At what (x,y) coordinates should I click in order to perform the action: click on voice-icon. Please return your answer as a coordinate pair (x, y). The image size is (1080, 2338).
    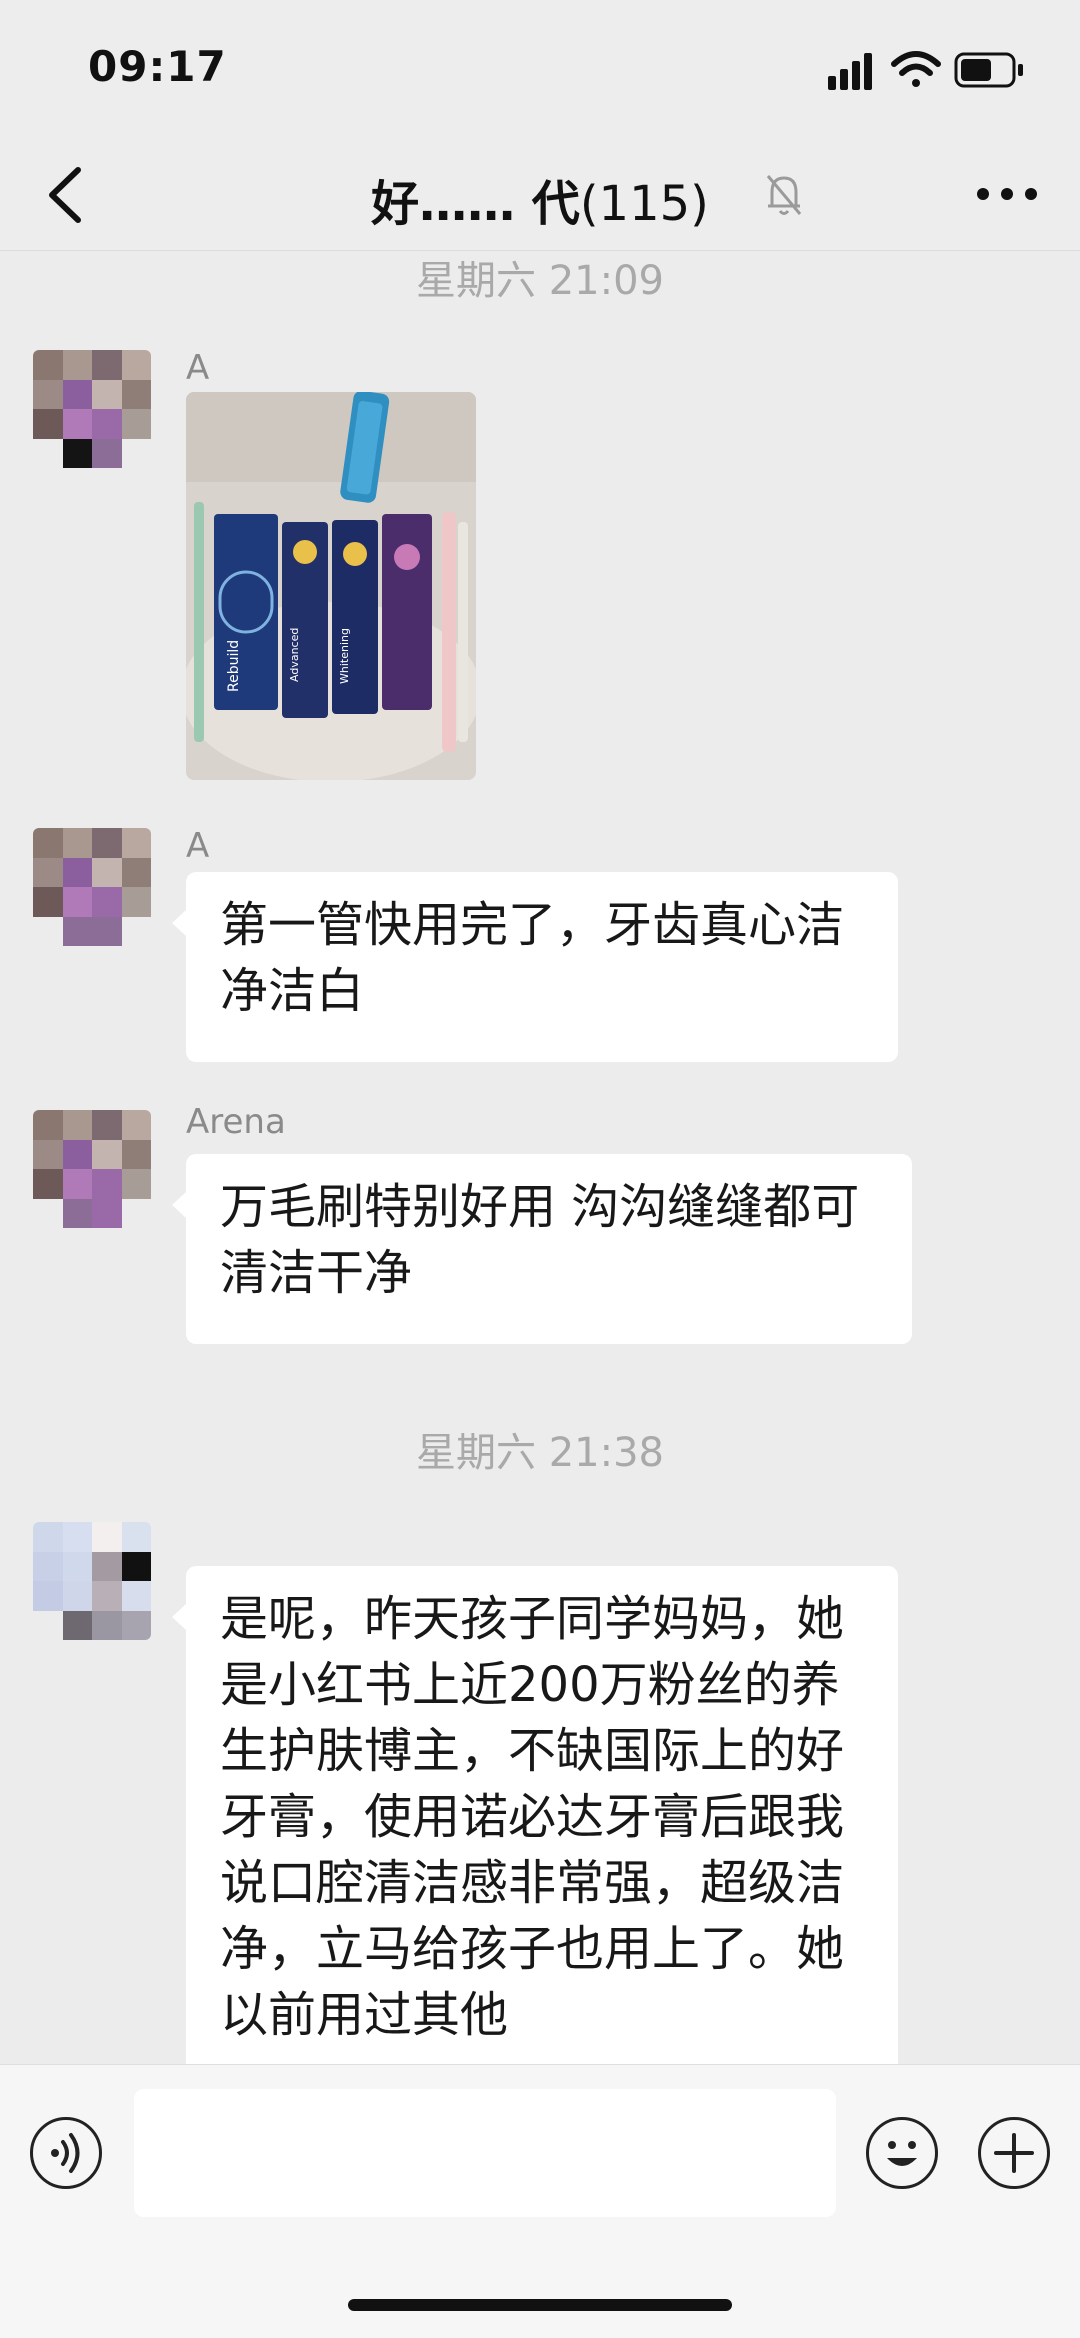
    Looking at the image, I should click on (65, 2153).